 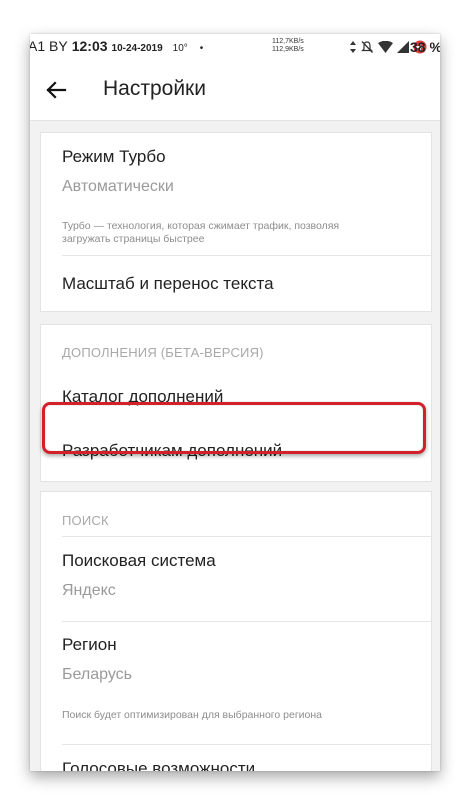 I want to click on text-scale-title: Масштаб и перенос текста, so click(x=168, y=283).